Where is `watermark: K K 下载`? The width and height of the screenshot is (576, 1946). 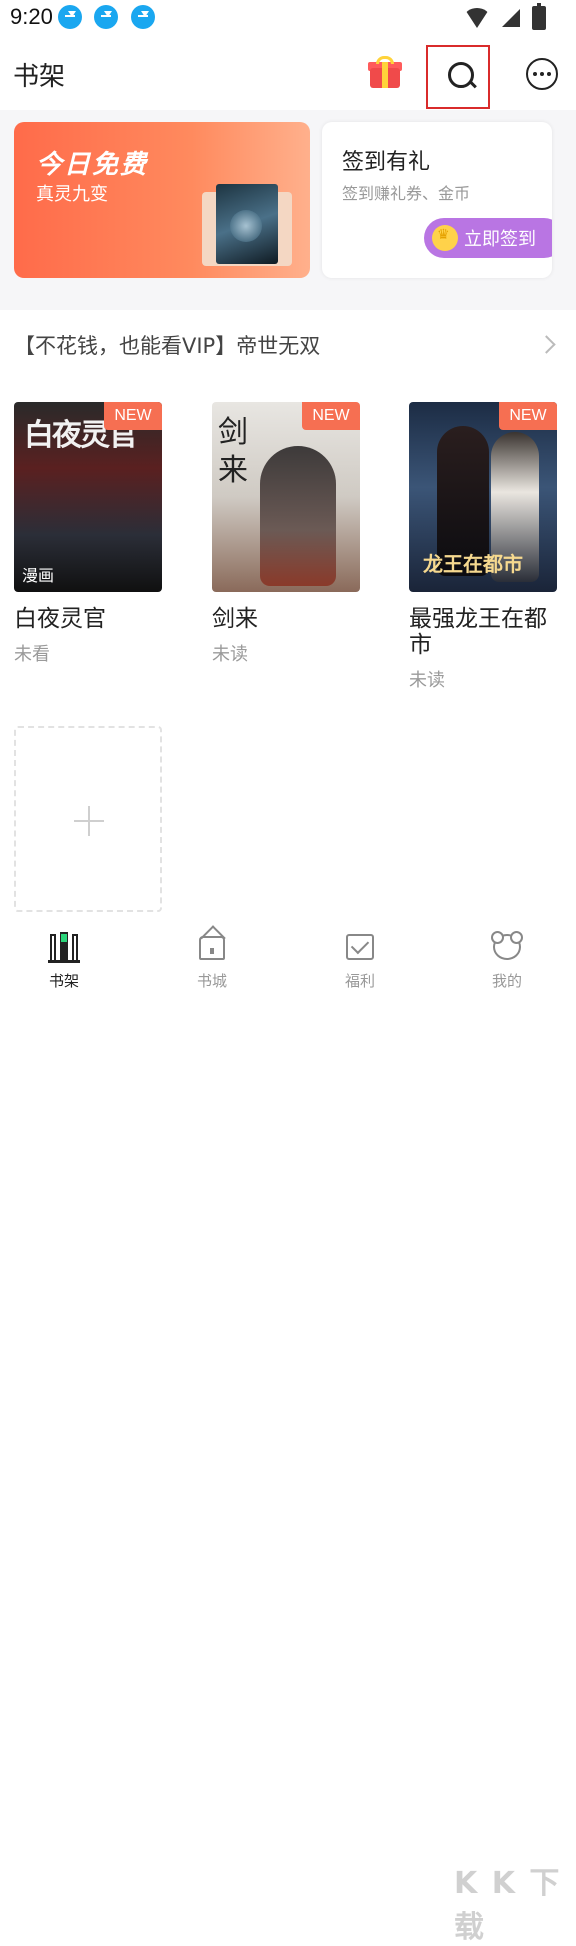
watermark: K K 下载 is located at coordinates (508, 1905).